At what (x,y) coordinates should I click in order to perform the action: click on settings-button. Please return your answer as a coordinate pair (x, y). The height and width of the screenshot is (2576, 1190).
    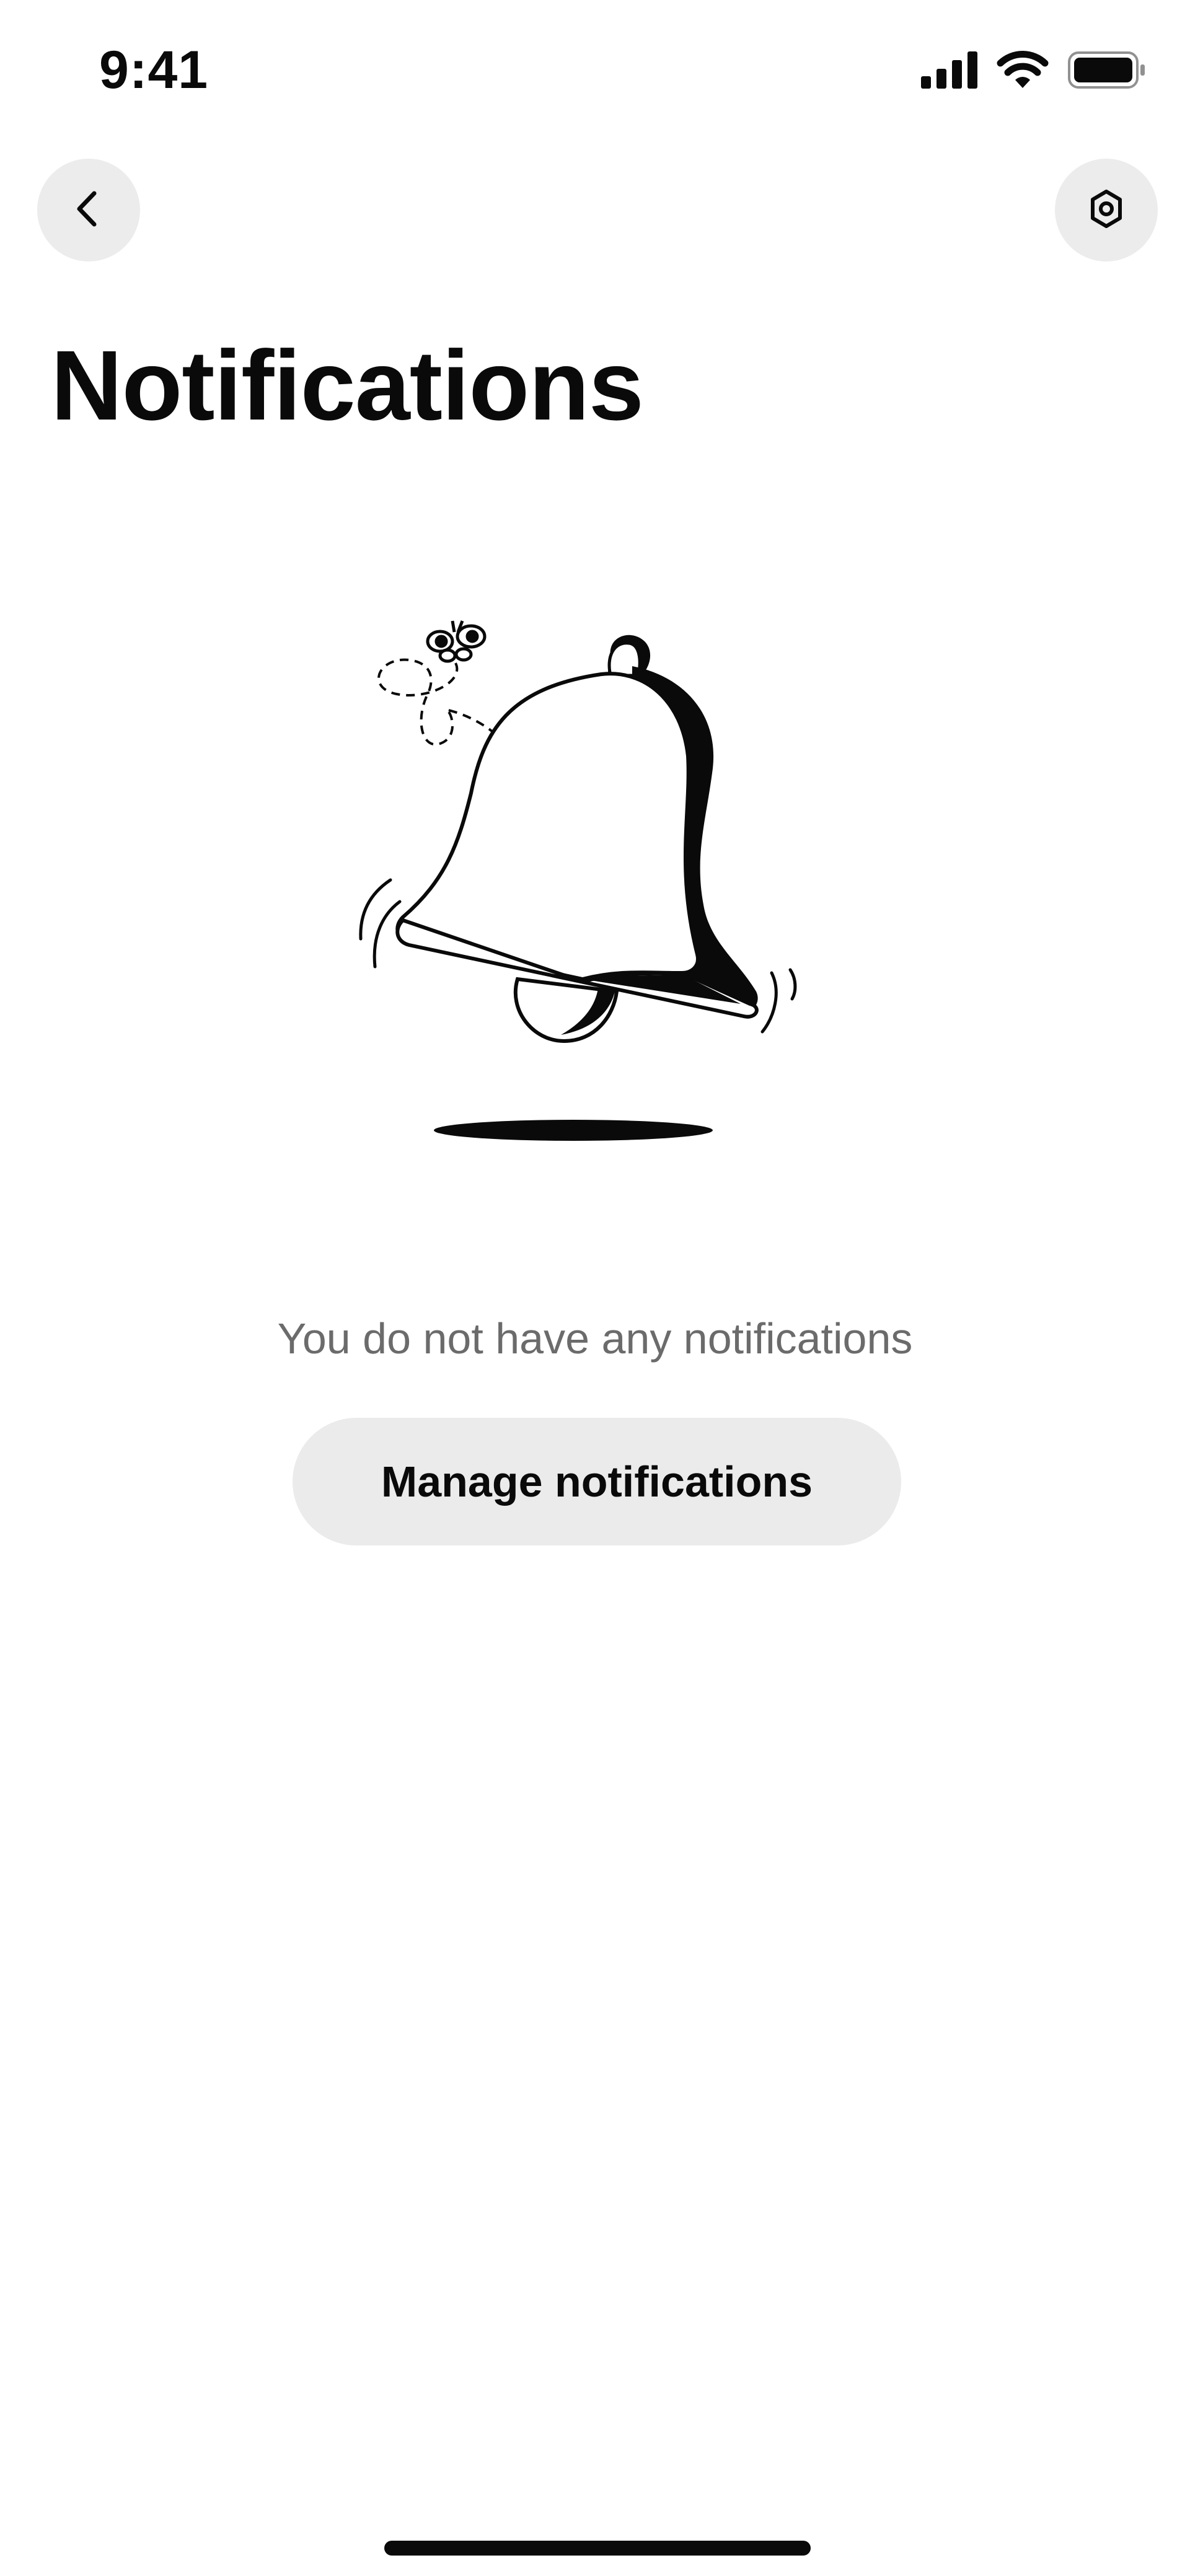
    Looking at the image, I should click on (1106, 211).